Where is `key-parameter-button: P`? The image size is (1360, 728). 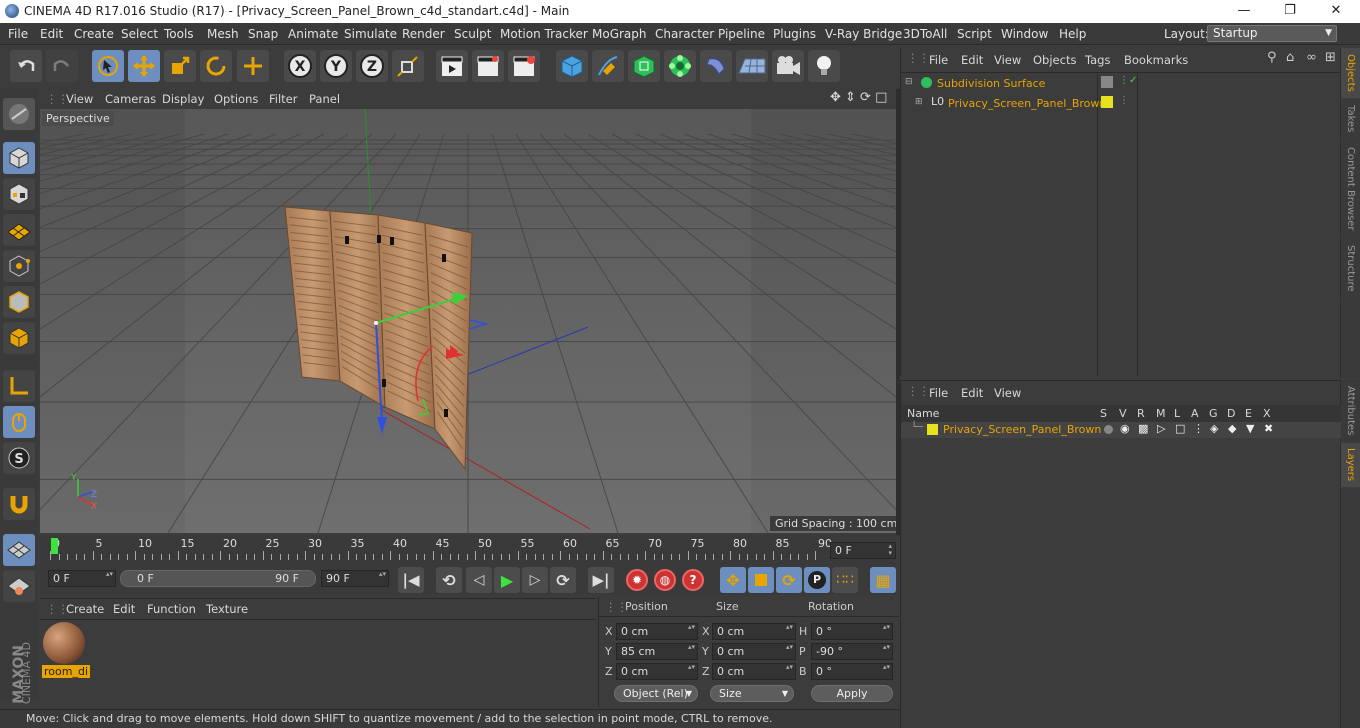
key-parameter-button: P is located at coordinates (817, 580).